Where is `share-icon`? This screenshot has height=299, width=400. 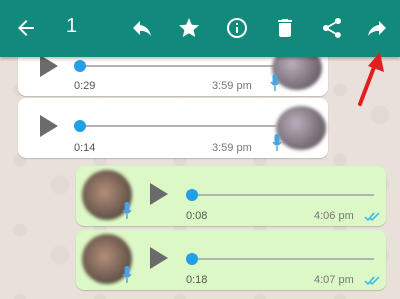
share-icon is located at coordinates (332, 28).